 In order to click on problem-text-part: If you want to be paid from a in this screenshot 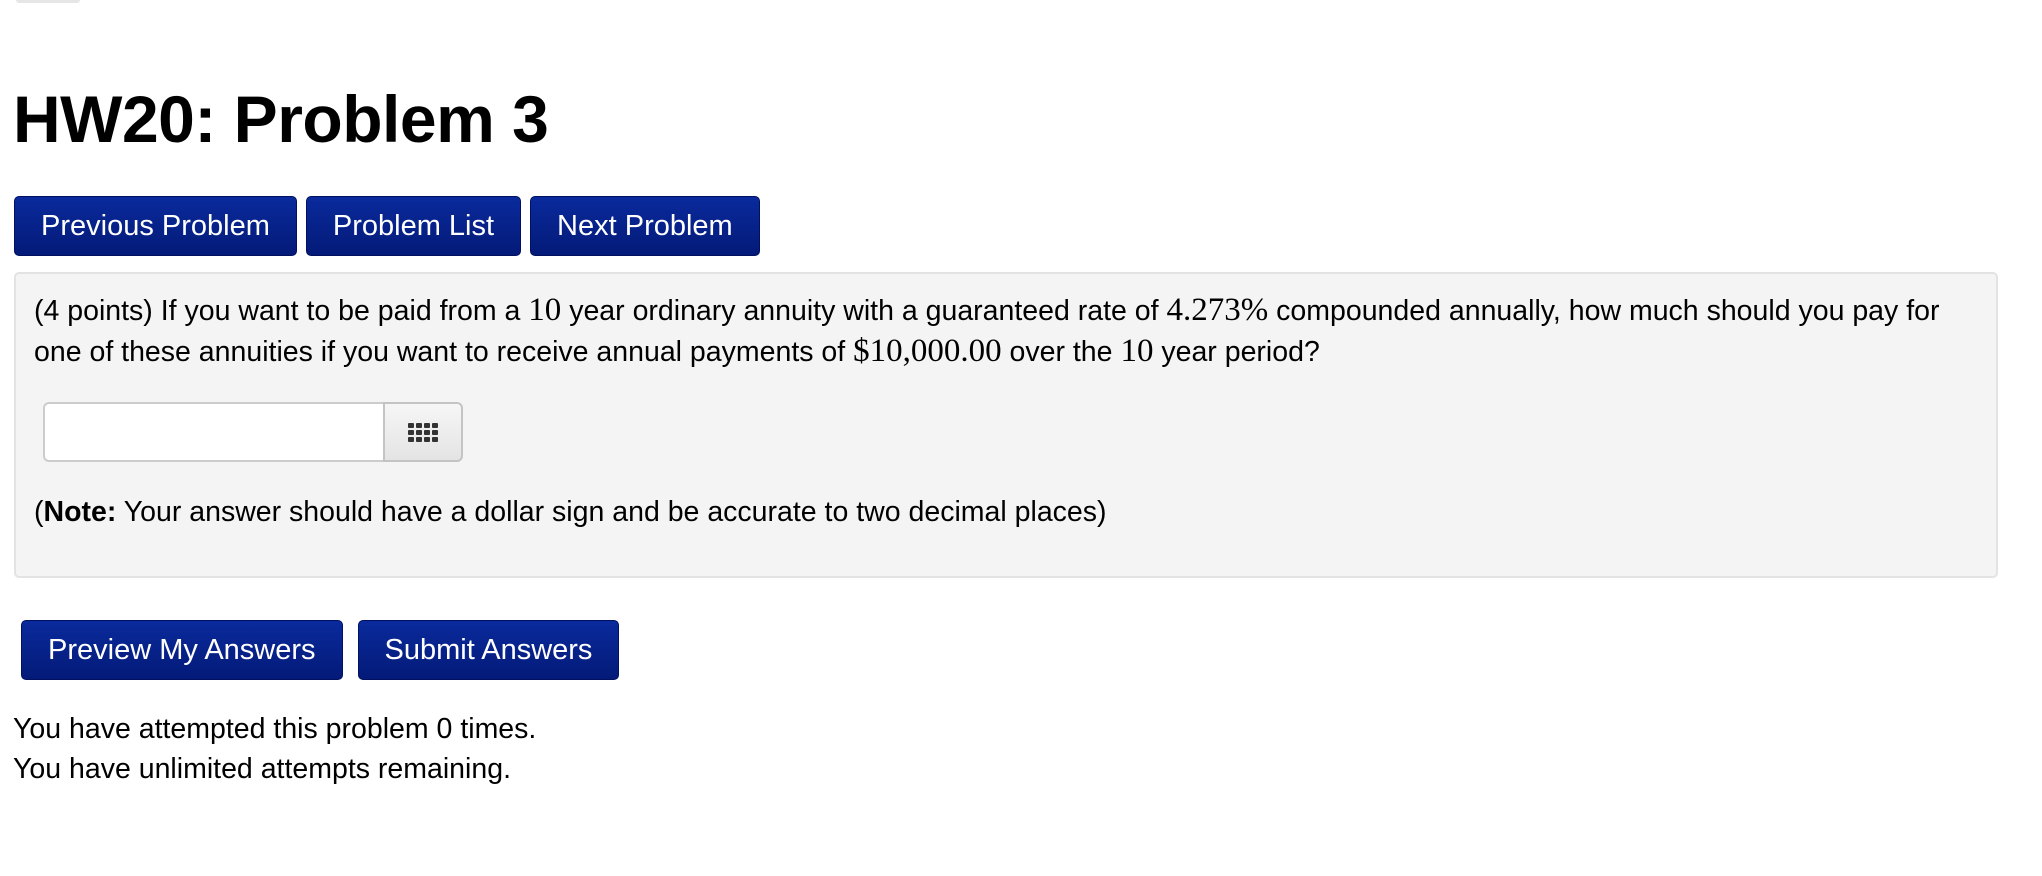, I will do `click(340, 311)`.